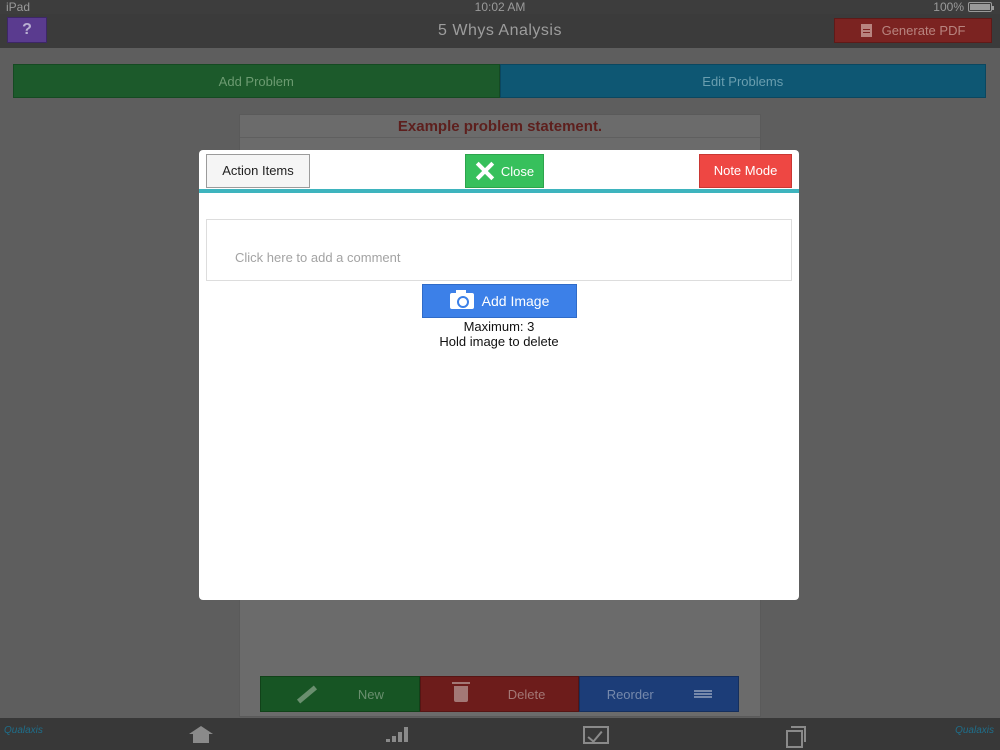 This screenshot has width=1000, height=750. What do you see at coordinates (517, 171) in the screenshot?
I see `close-label: Close` at bounding box center [517, 171].